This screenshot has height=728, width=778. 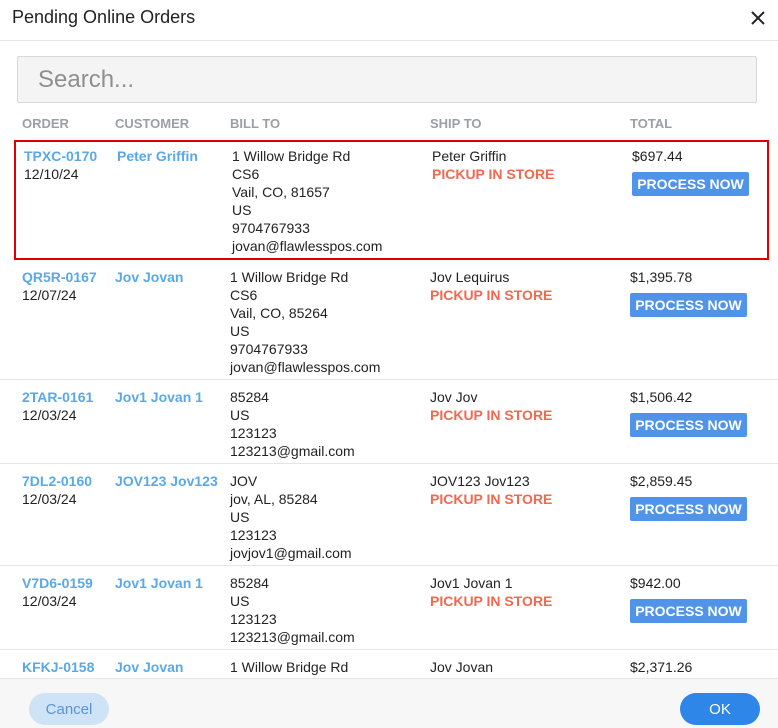 I want to click on customer-link: JOV123 Jov123, so click(x=166, y=481).